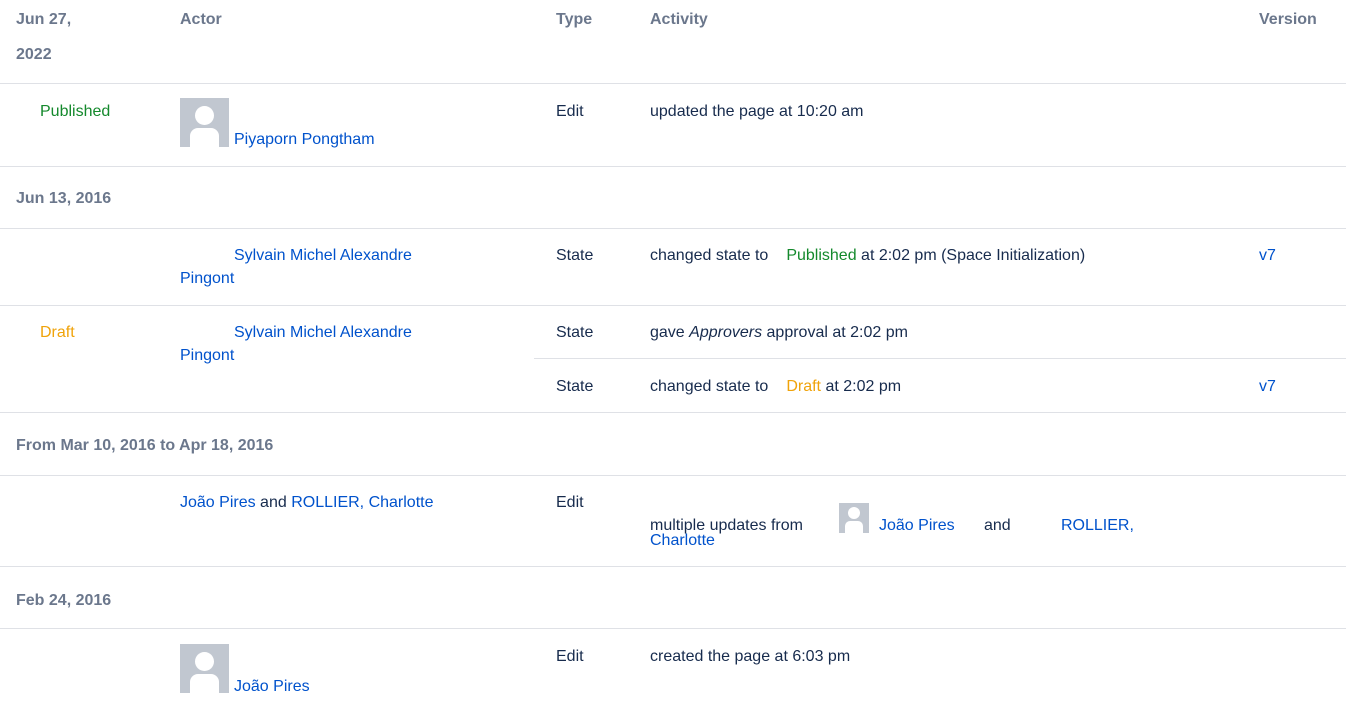 The image size is (1346, 708). I want to click on activity-suffix: approval at 2:02 pm, so click(837, 332).